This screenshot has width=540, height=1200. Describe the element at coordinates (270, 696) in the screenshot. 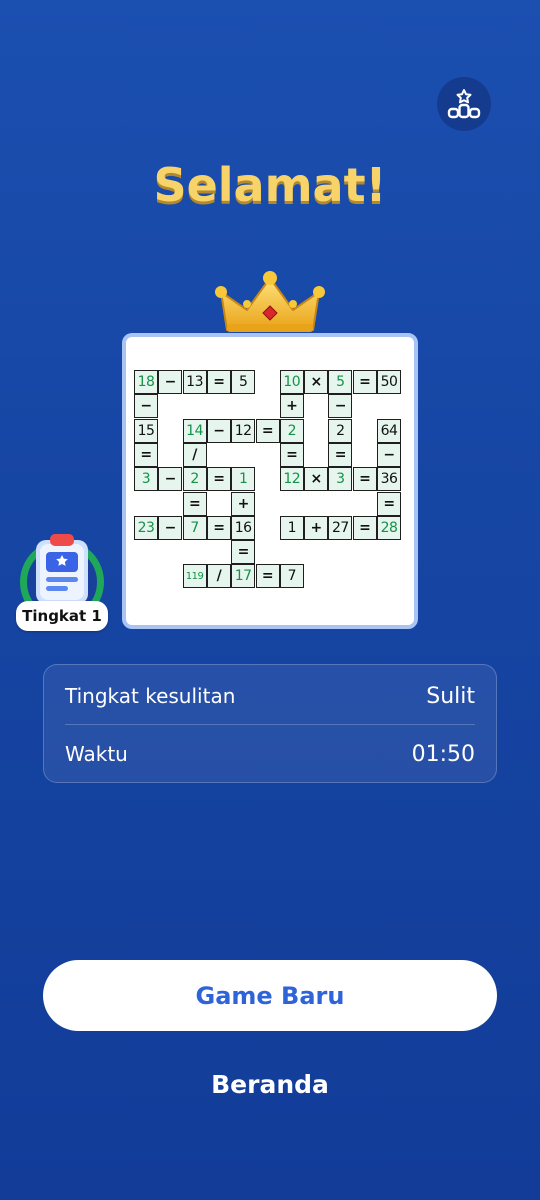

I see `difficulty-row: Tingkat kesulitan Sulit` at that location.